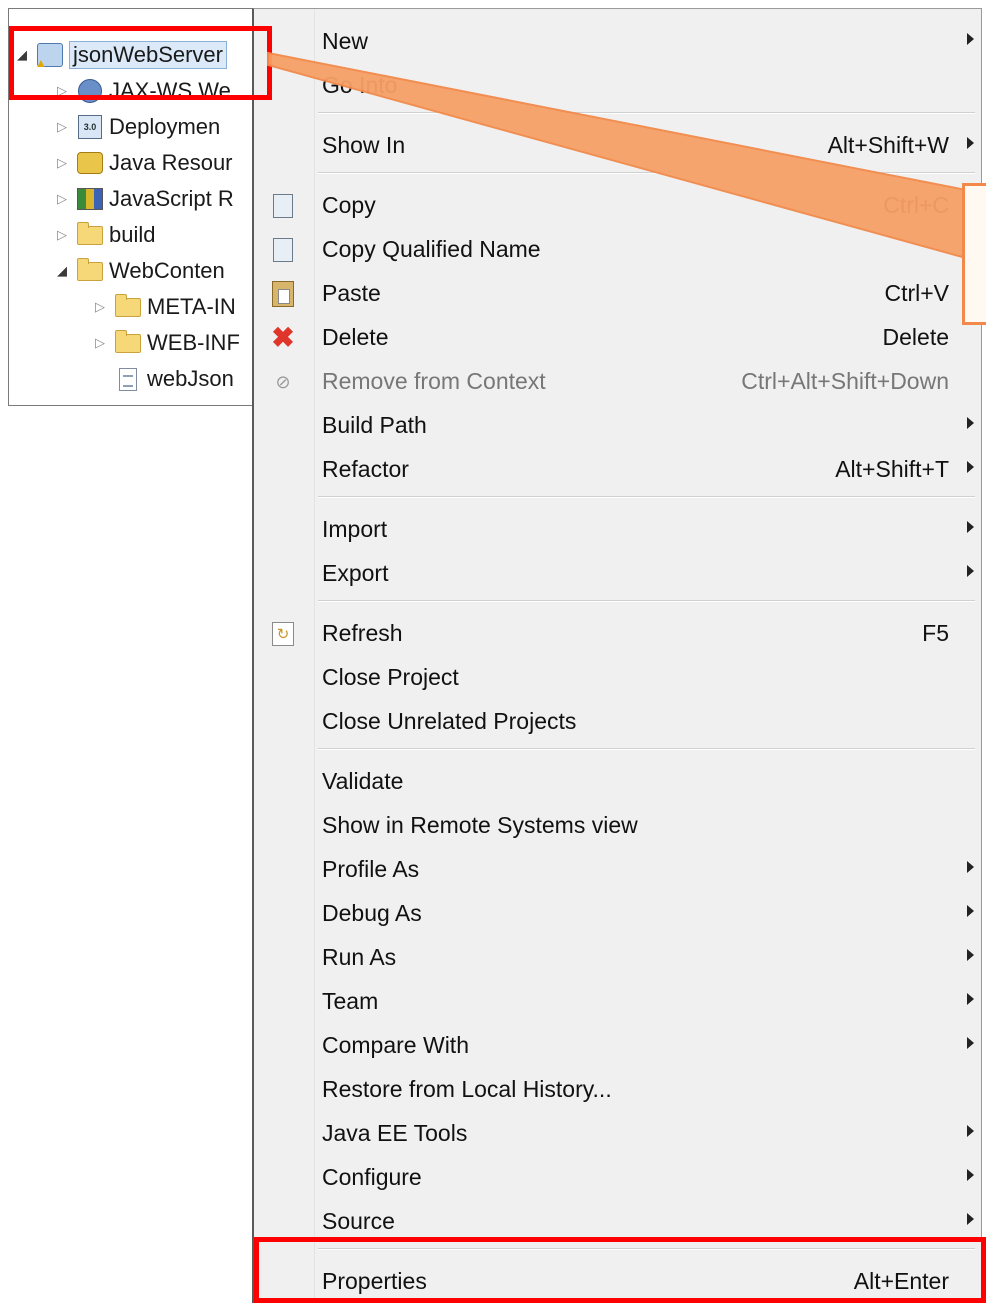 This screenshot has height=1303, width=986. I want to click on menu-item-copy-qualified-name: Copy Qualified Name, so click(617, 249).